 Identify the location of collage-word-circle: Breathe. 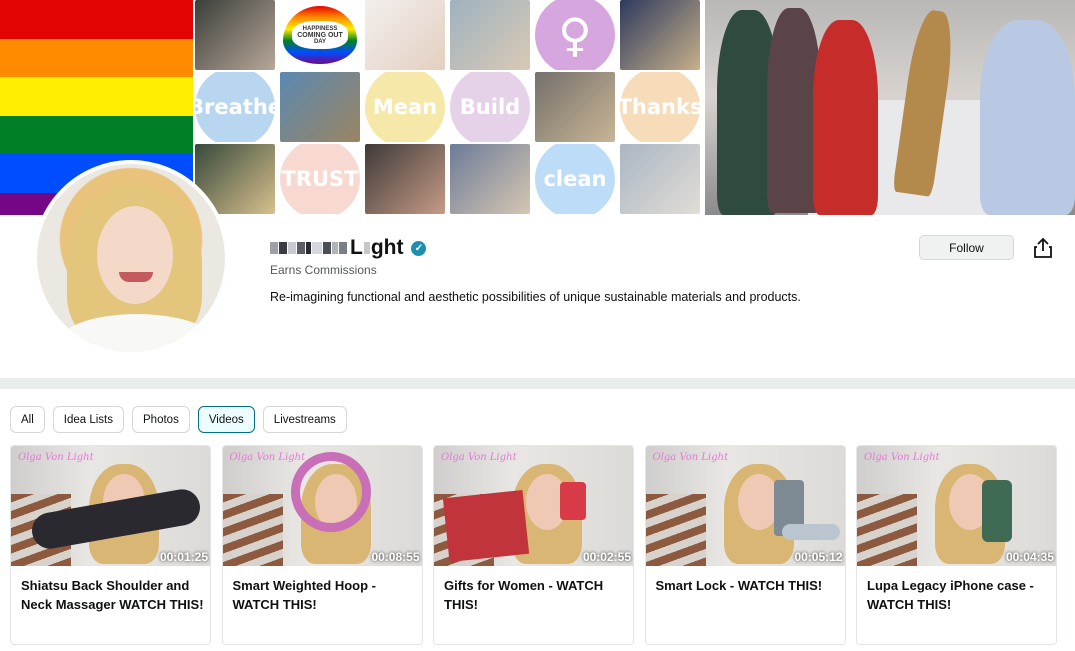
(235, 107).